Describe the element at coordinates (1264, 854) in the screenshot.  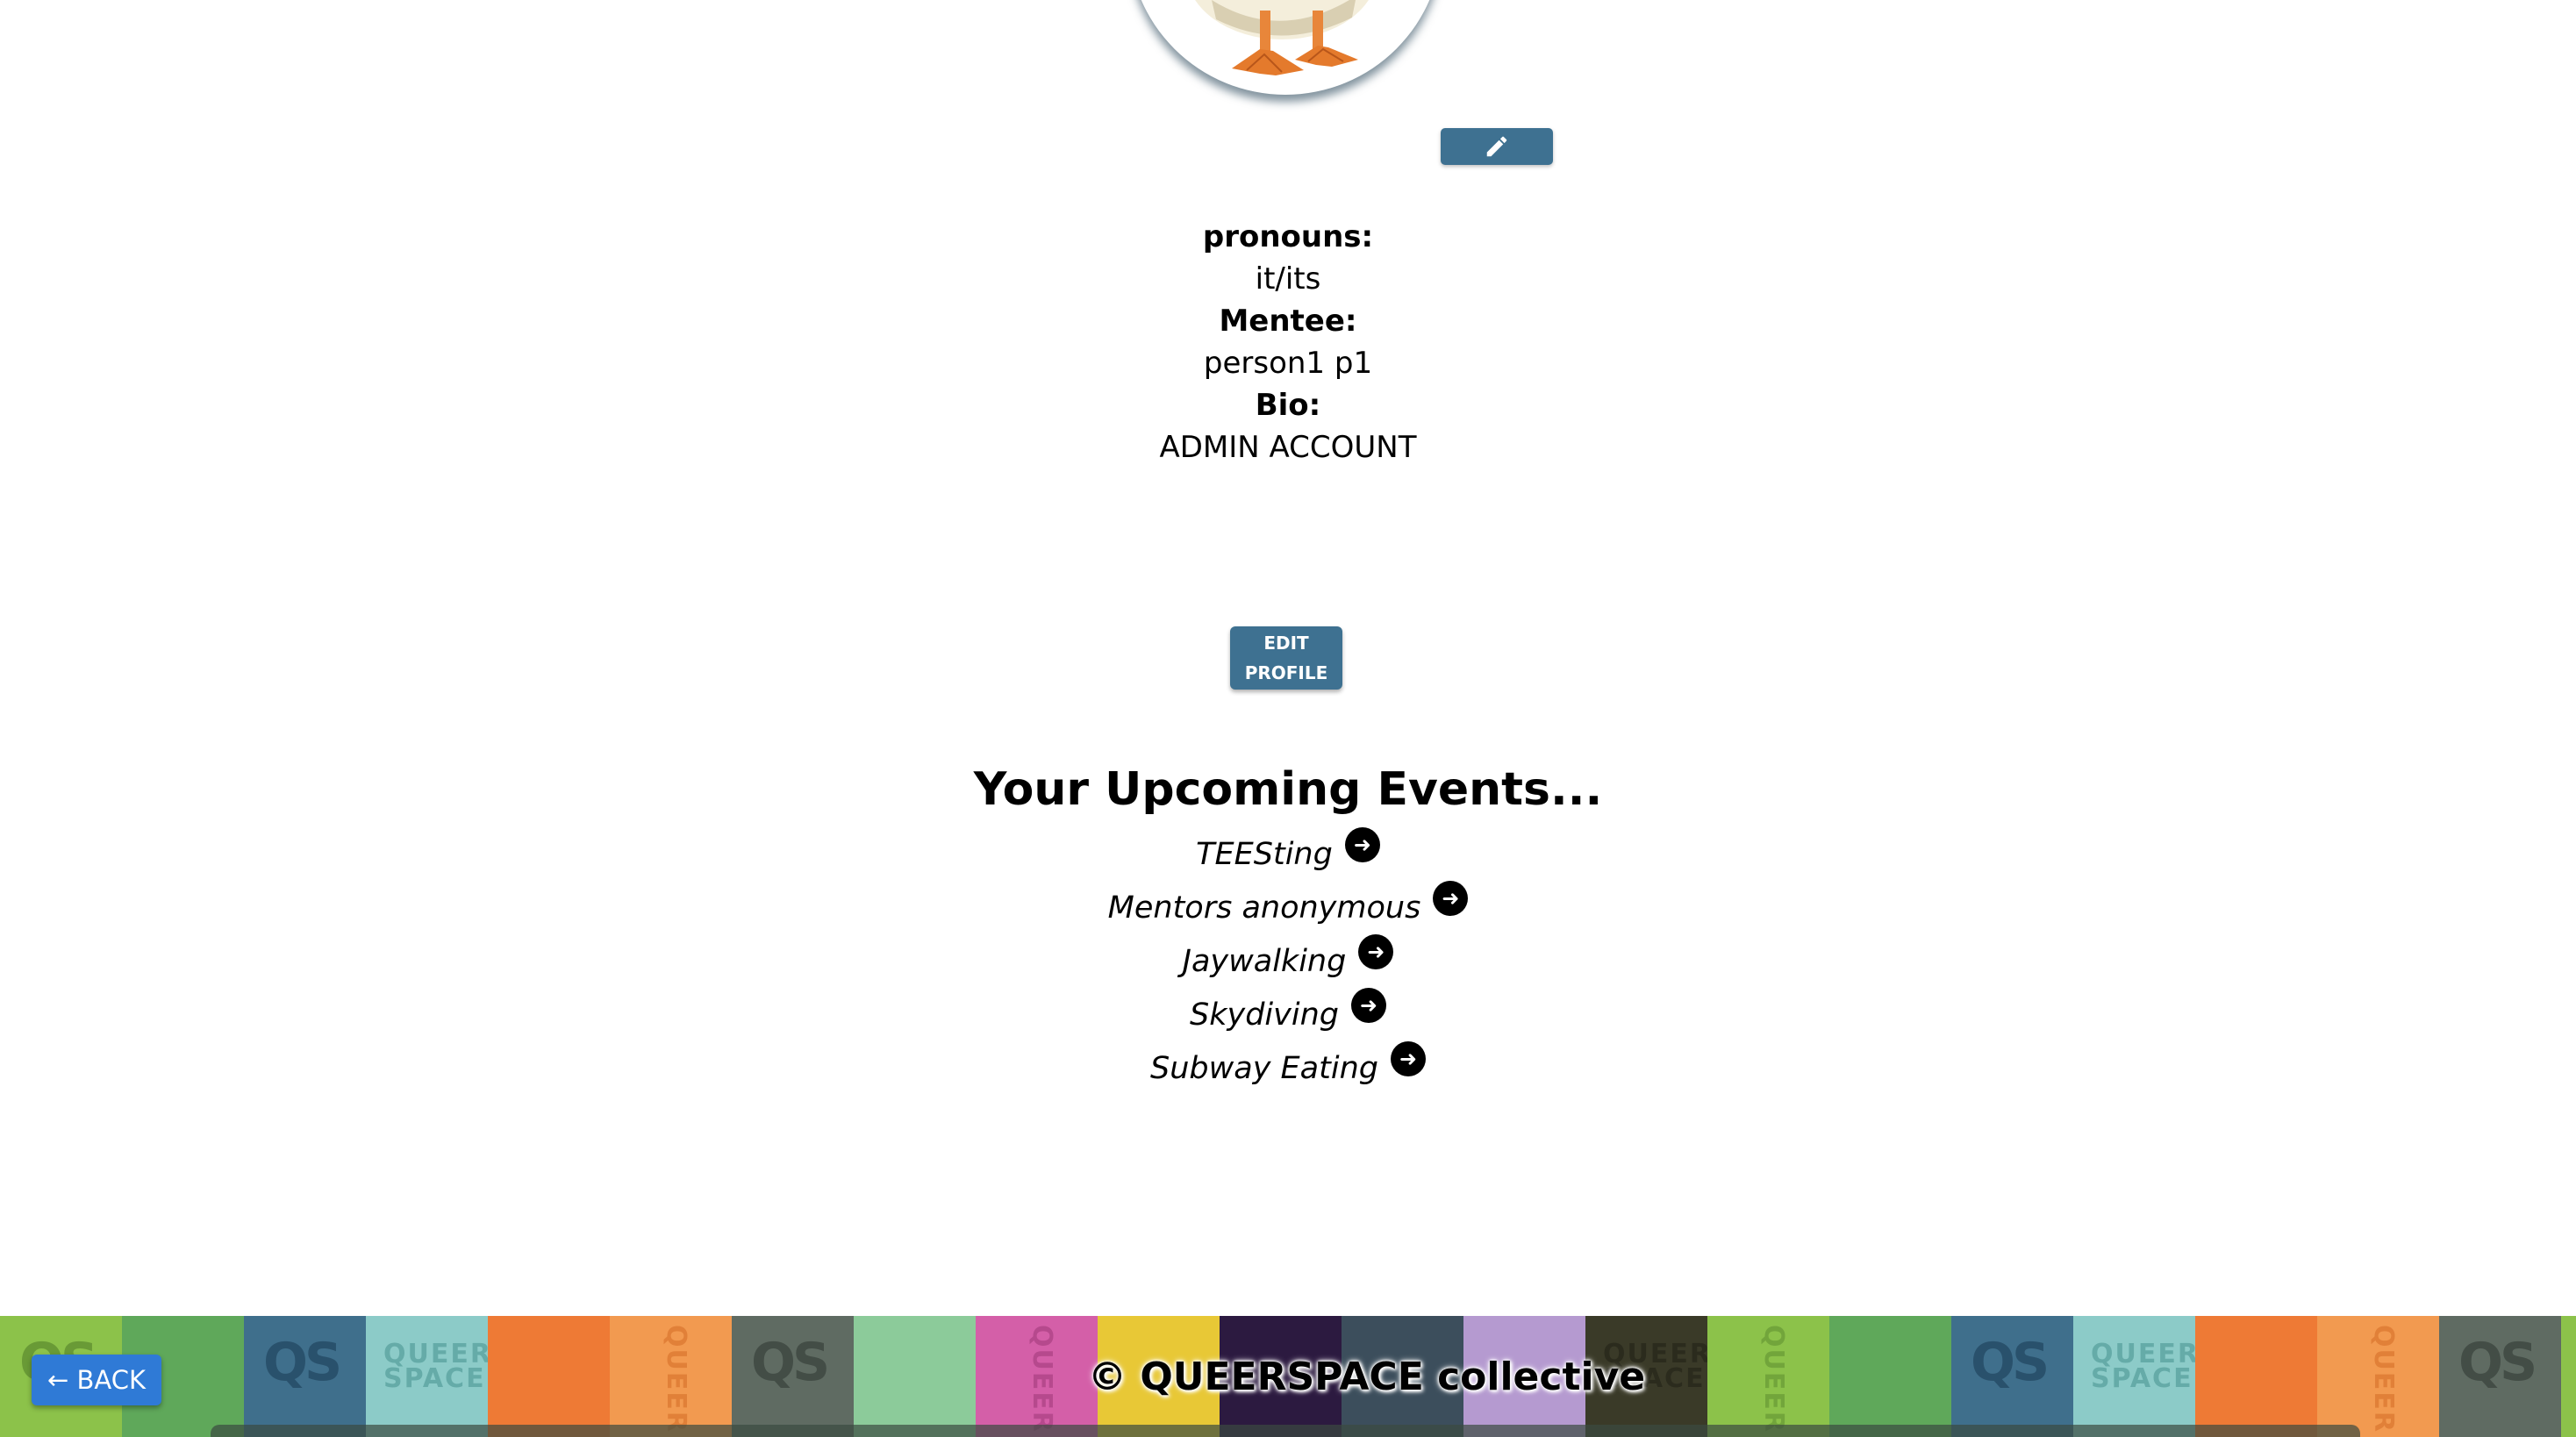
I see `event-name: TEESting` at that location.